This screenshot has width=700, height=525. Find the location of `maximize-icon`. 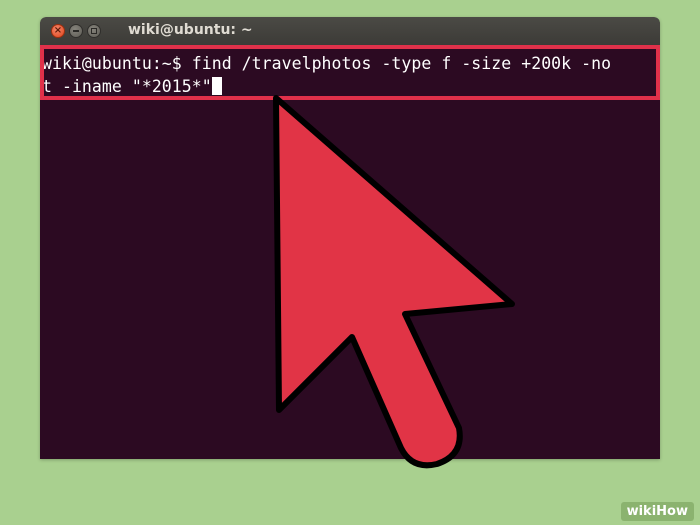

maximize-icon is located at coordinates (94, 31).